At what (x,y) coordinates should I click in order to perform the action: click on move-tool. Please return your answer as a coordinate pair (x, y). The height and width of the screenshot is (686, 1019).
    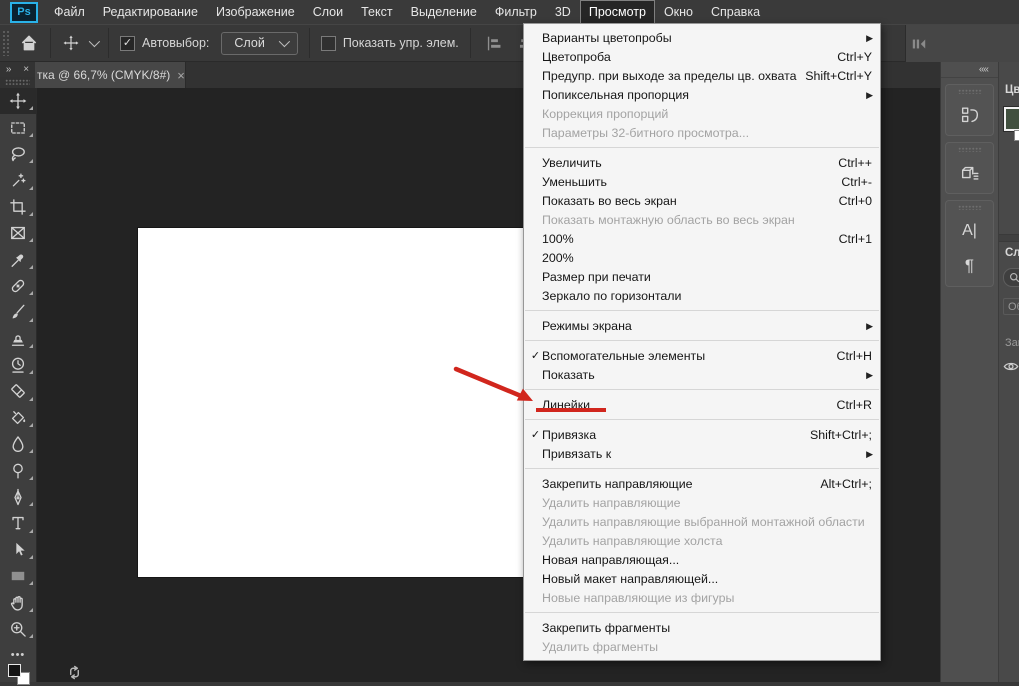
    Looking at the image, I should click on (18, 101).